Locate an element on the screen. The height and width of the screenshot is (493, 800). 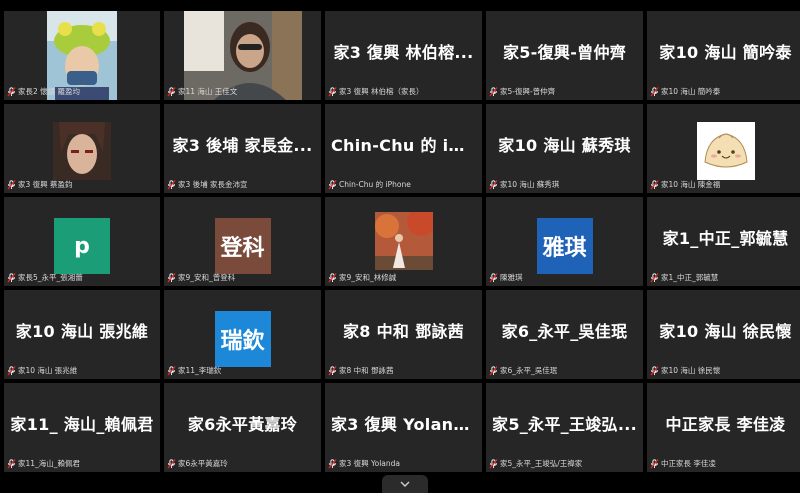
participant-tile: 家3 復興 蔡盈鈞 is located at coordinates (82, 148).